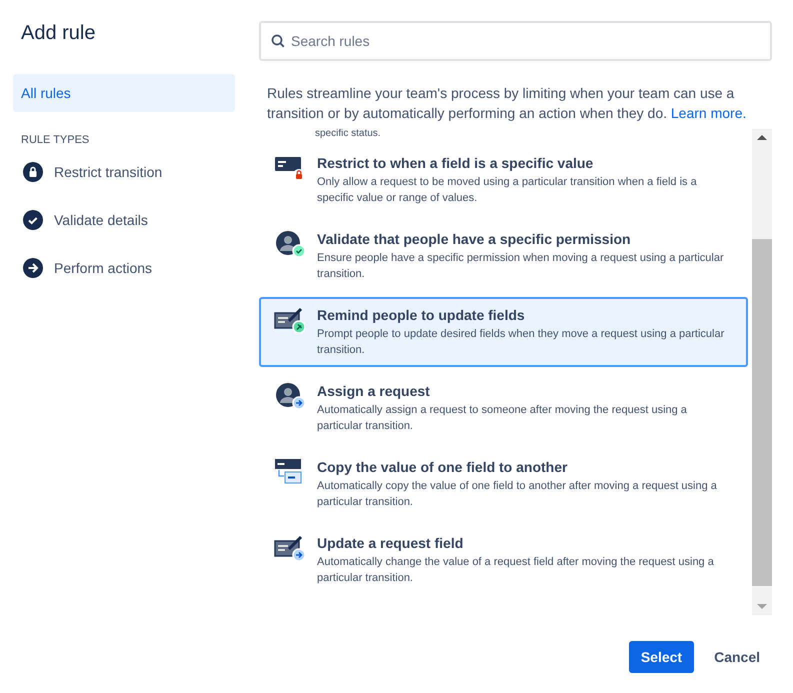  Describe the element at coordinates (58, 33) in the screenshot. I see `dialog-title: Add rule` at that location.